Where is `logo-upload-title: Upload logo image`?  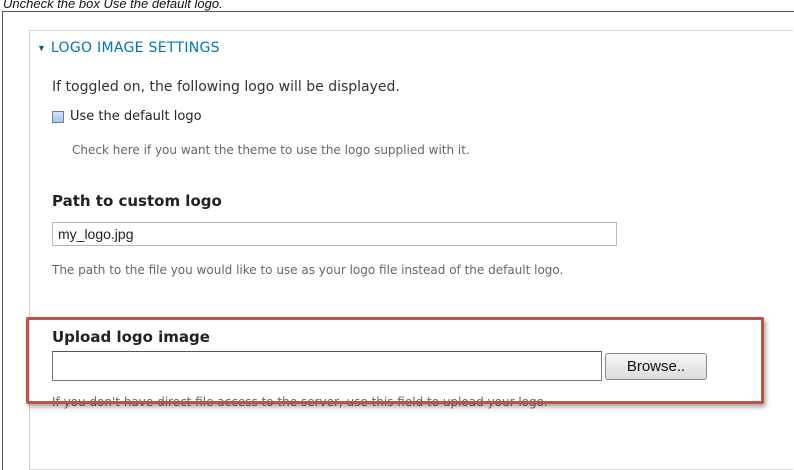
logo-upload-title: Upload logo image is located at coordinates (131, 337).